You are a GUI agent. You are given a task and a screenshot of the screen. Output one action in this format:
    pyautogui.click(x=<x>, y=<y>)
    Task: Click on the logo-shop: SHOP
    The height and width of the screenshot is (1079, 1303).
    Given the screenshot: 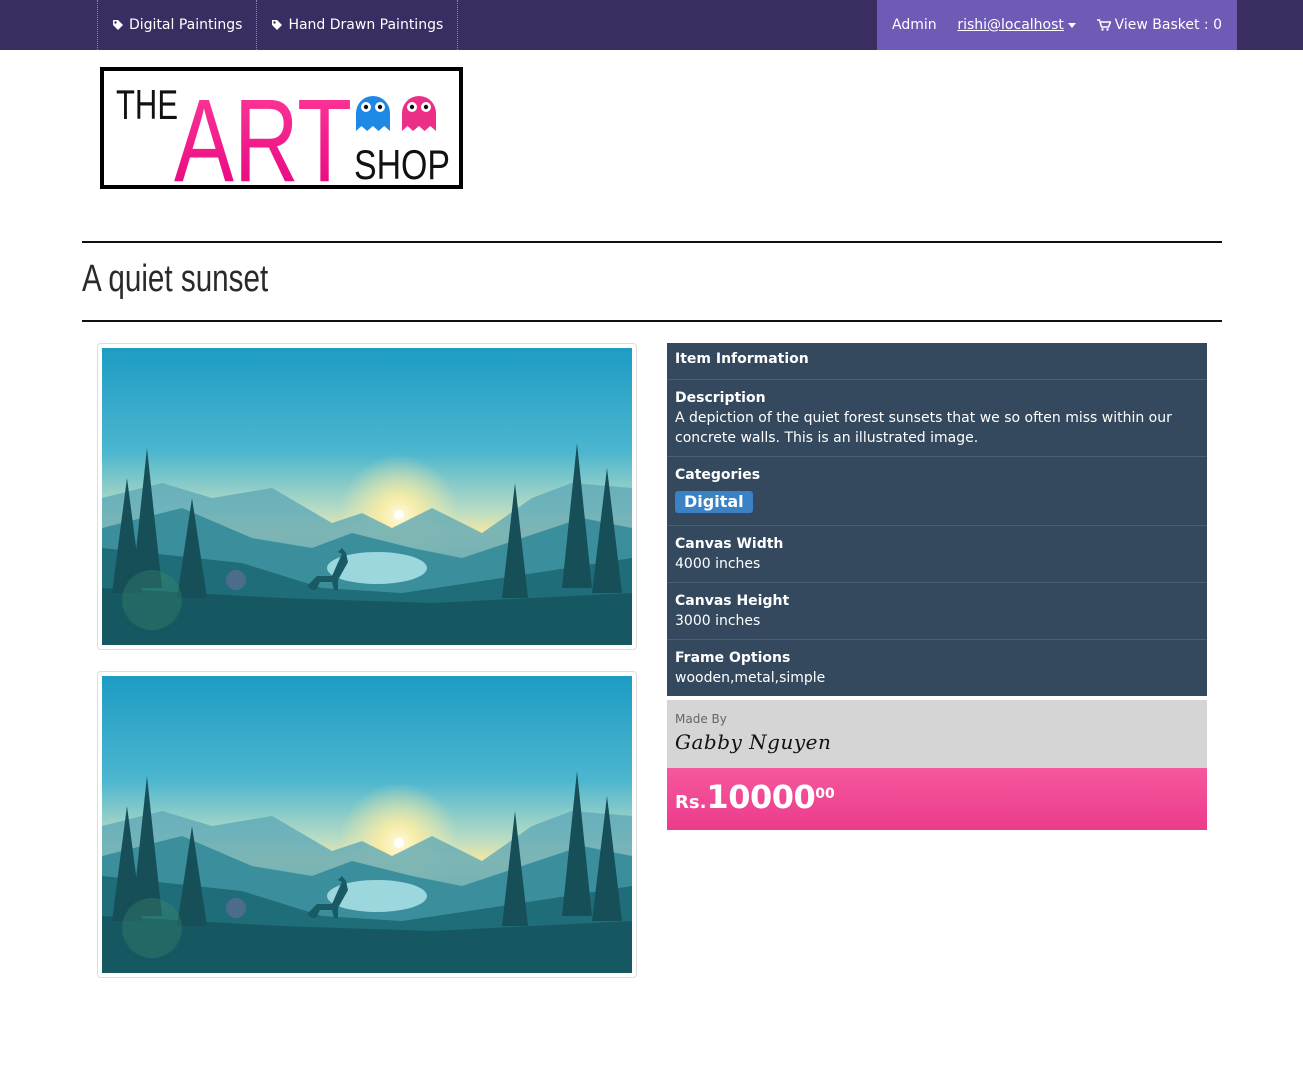 What is the action you would take?
    pyautogui.click(x=402, y=163)
    